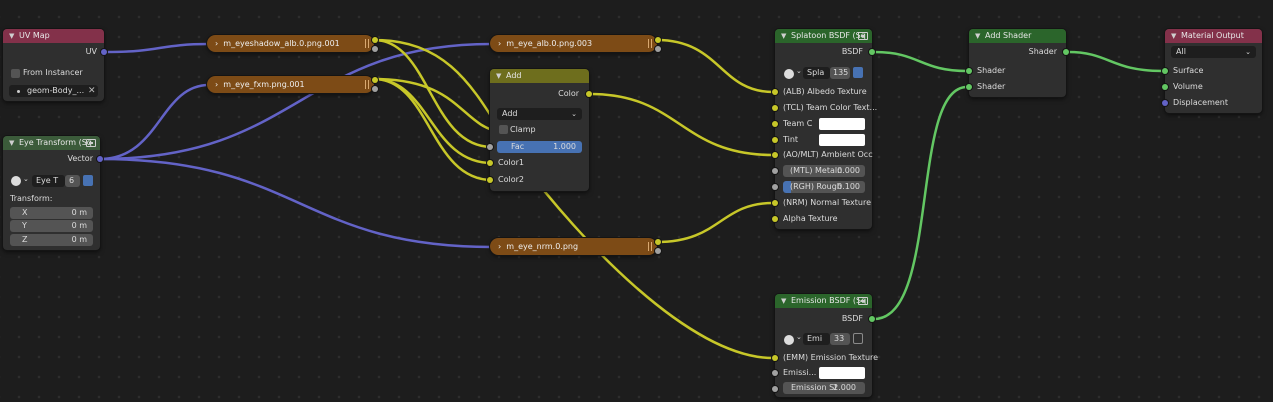 The width and height of the screenshot is (1273, 402). What do you see at coordinates (1017, 63) in the screenshot?
I see `add-shader-node: ▼ Add Shader Shader Shader Shader` at bounding box center [1017, 63].